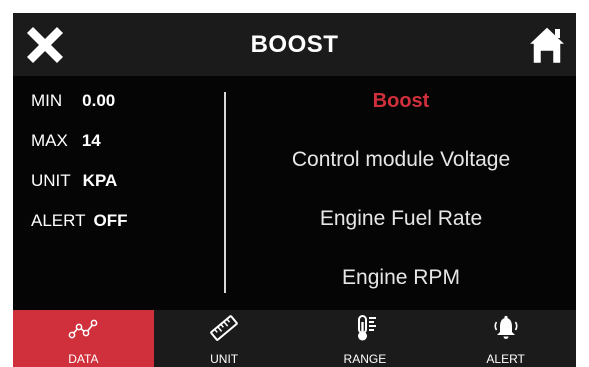 The width and height of the screenshot is (589, 367). Describe the element at coordinates (224, 328) in the screenshot. I see `ruler-icon` at that location.